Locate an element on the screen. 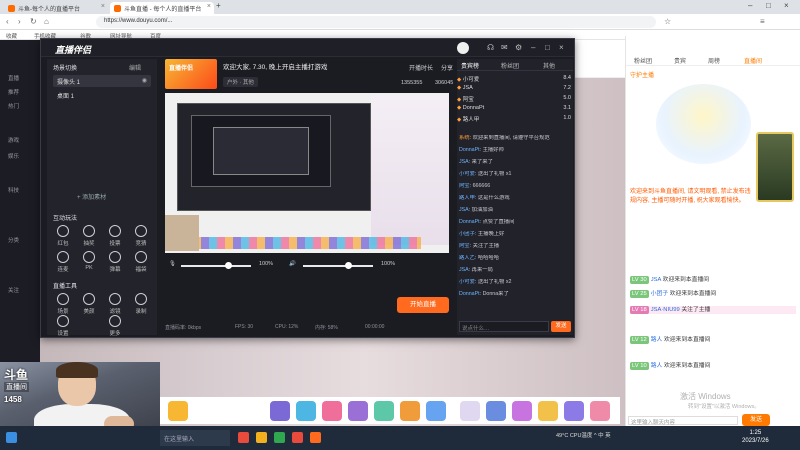 The width and height of the screenshot is (800, 450). rank-row: ◆ JSA 7.2 is located at coordinates (515, 89).